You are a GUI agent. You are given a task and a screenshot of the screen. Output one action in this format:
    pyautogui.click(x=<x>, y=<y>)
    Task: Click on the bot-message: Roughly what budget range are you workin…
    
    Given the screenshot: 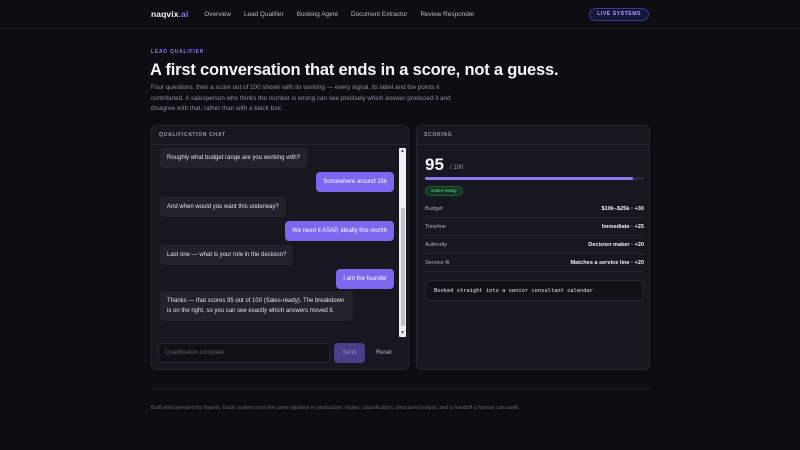 What is the action you would take?
    pyautogui.click(x=234, y=158)
    